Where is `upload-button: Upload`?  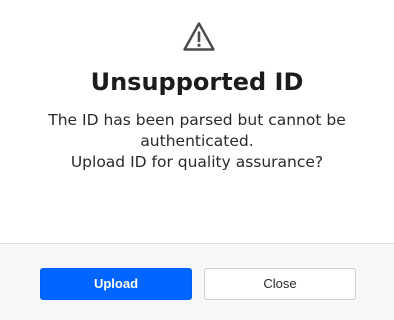
upload-button: Upload is located at coordinates (116, 284).